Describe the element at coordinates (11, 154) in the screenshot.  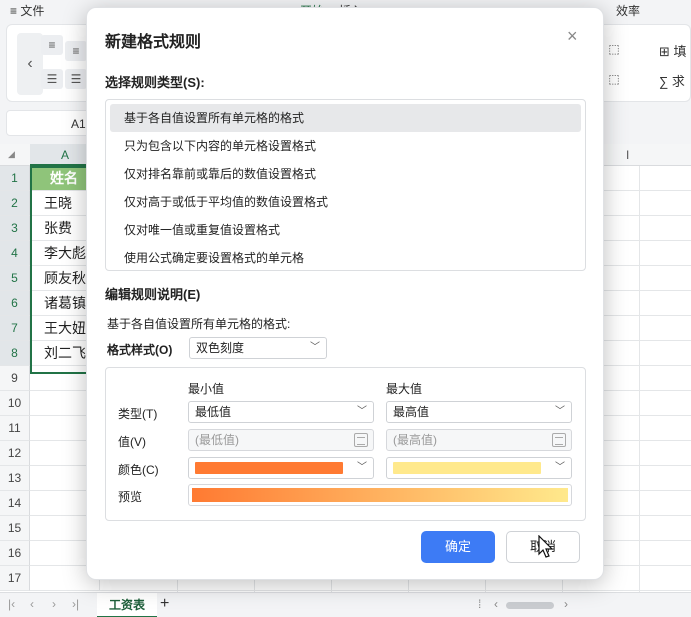
I see `select-all-corner: ◢` at that location.